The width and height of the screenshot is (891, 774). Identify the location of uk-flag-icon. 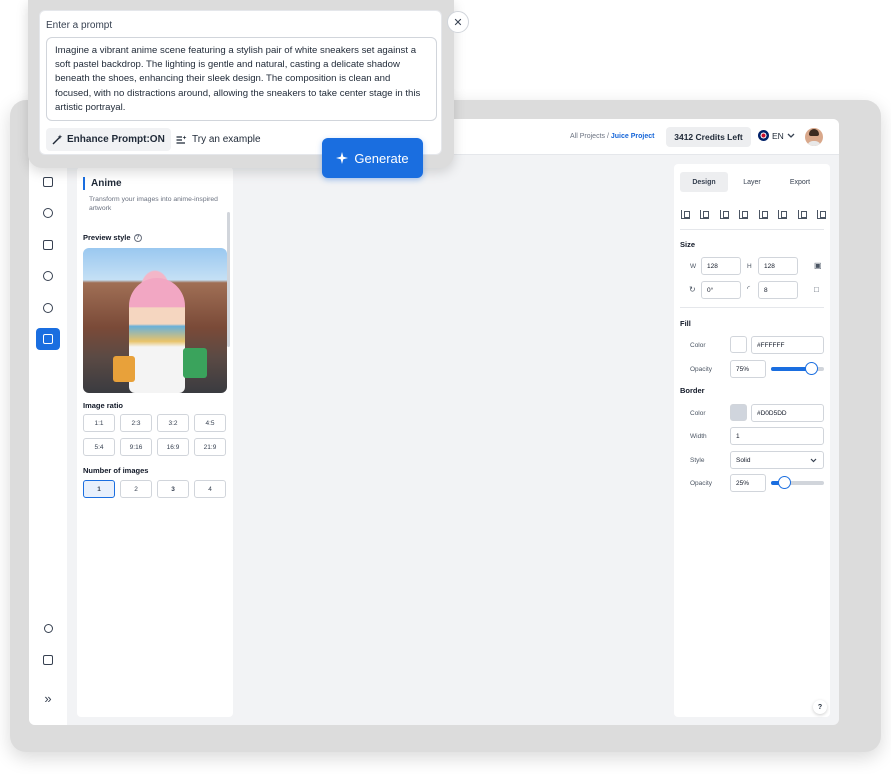
(763, 135).